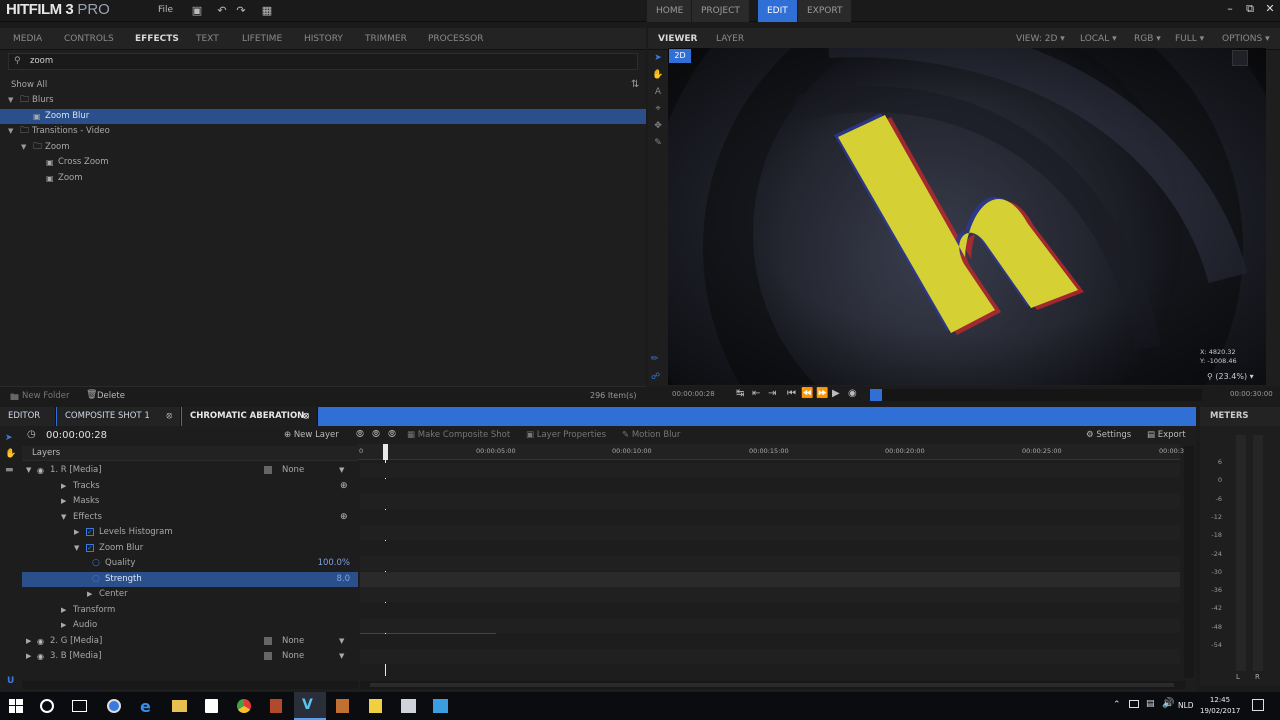 The height and width of the screenshot is (720, 1280). Describe the element at coordinates (1098, 39) in the screenshot. I see `space-dropdown: LOCAL ▾` at that location.